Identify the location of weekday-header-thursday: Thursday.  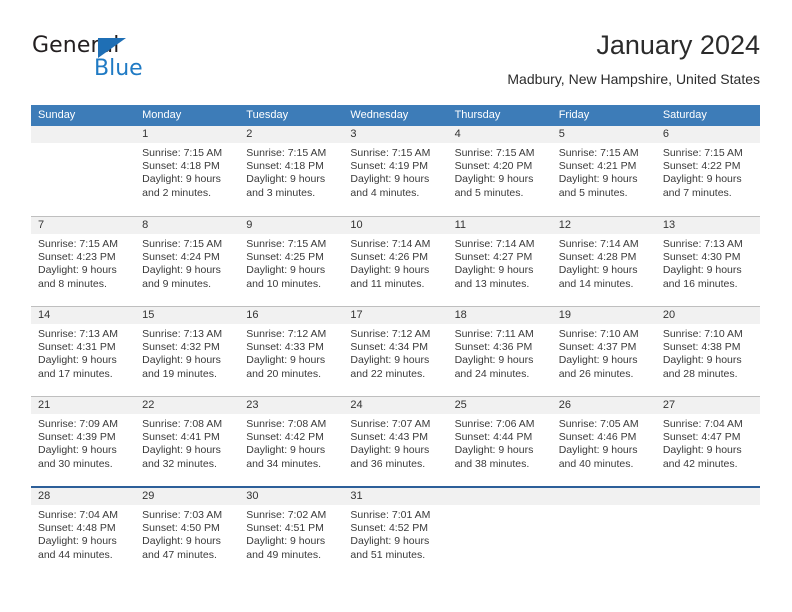
(477, 115).